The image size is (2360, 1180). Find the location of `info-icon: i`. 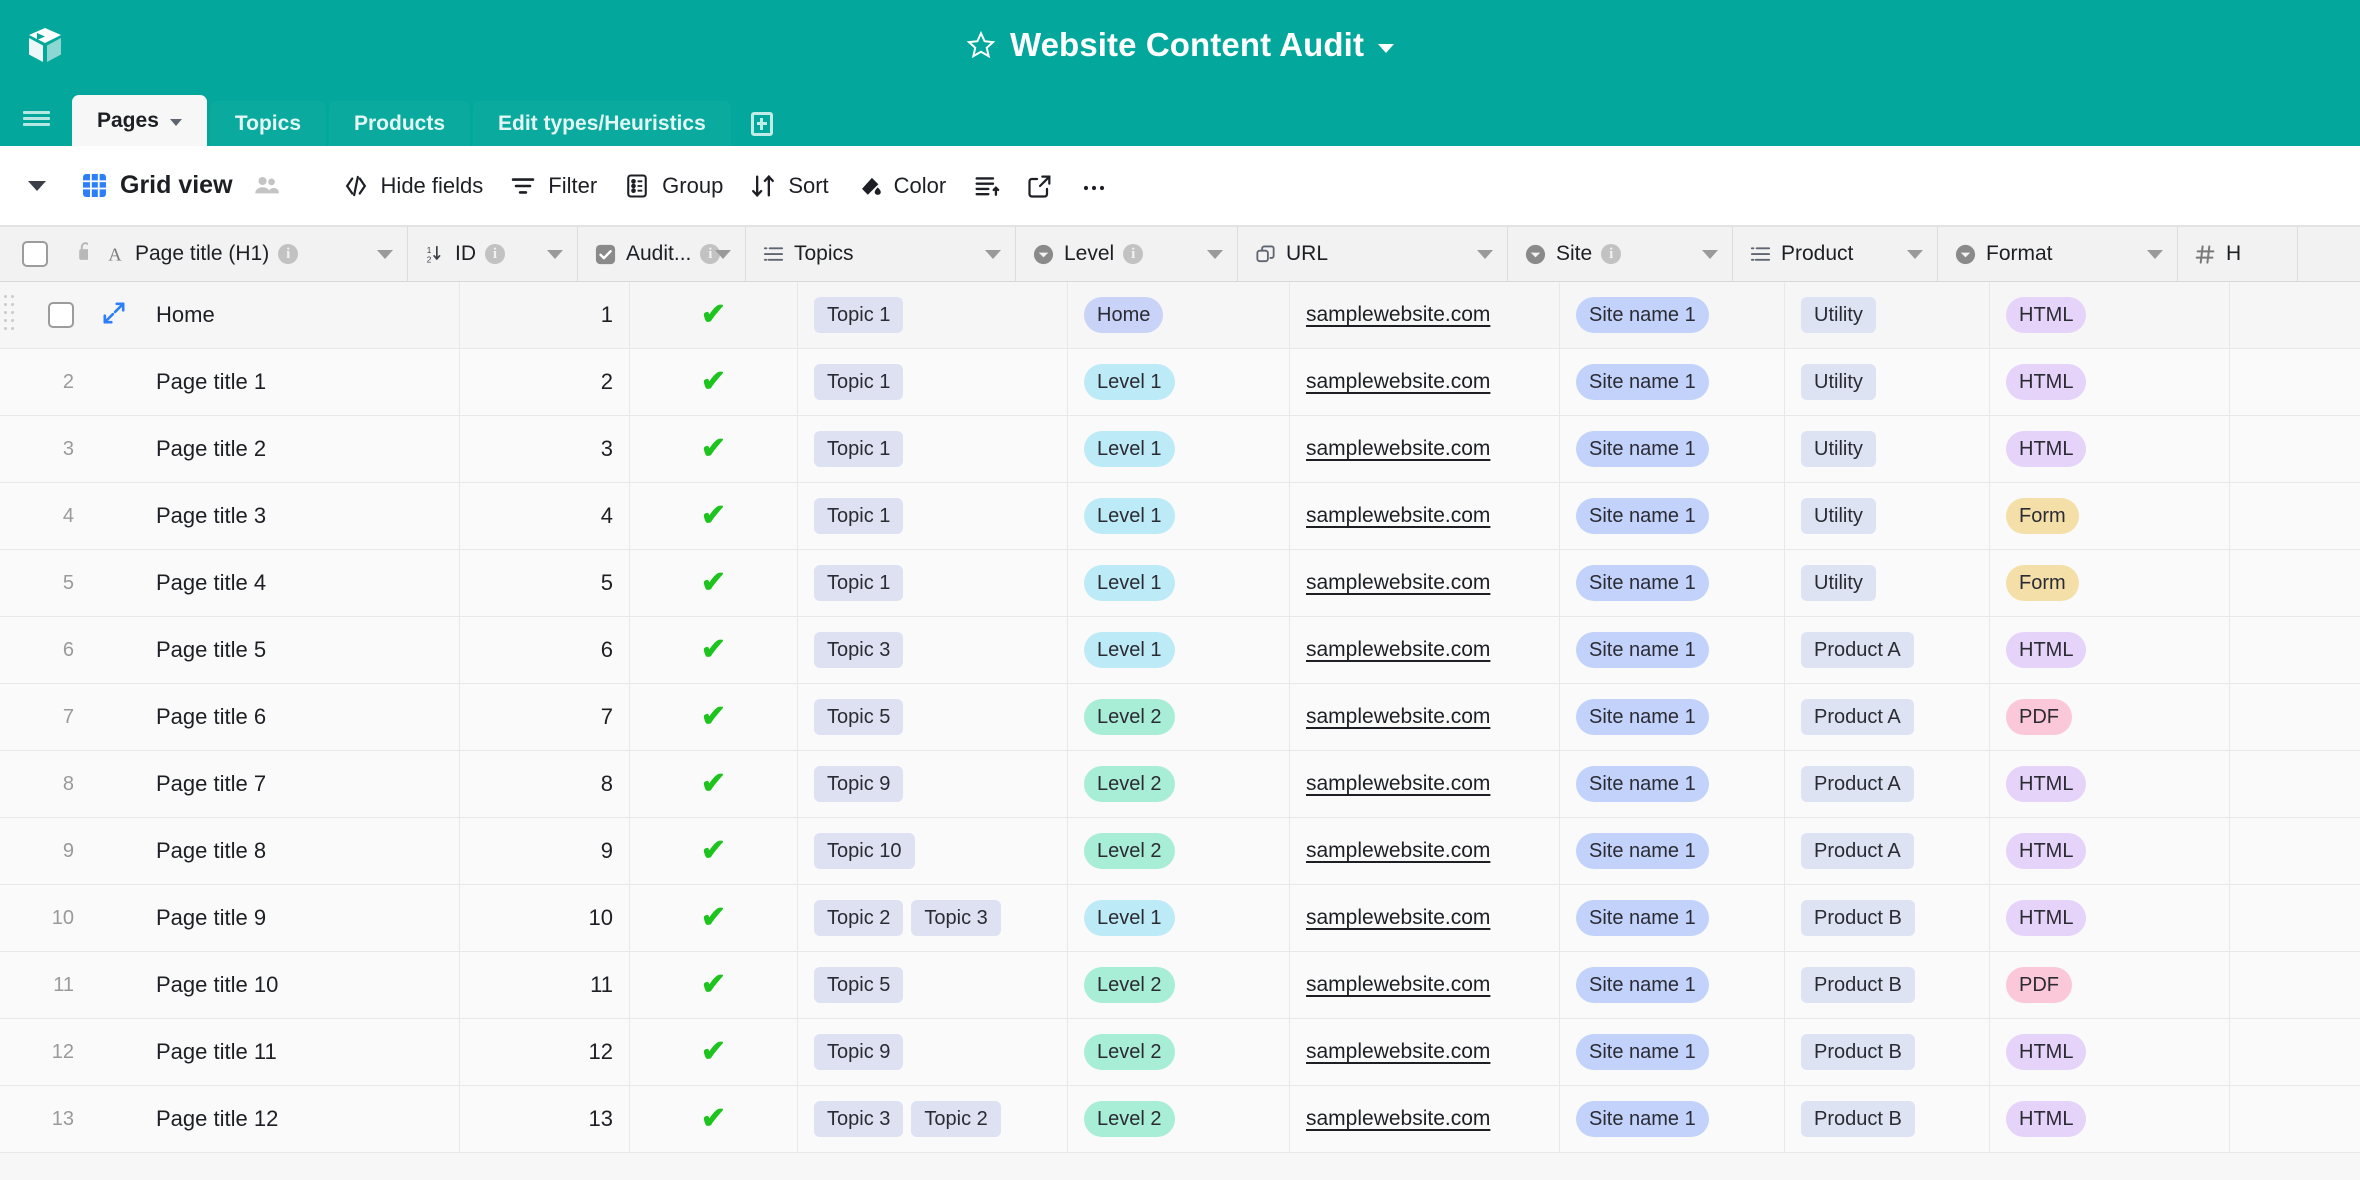

info-icon: i is located at coordinates (495, 254).